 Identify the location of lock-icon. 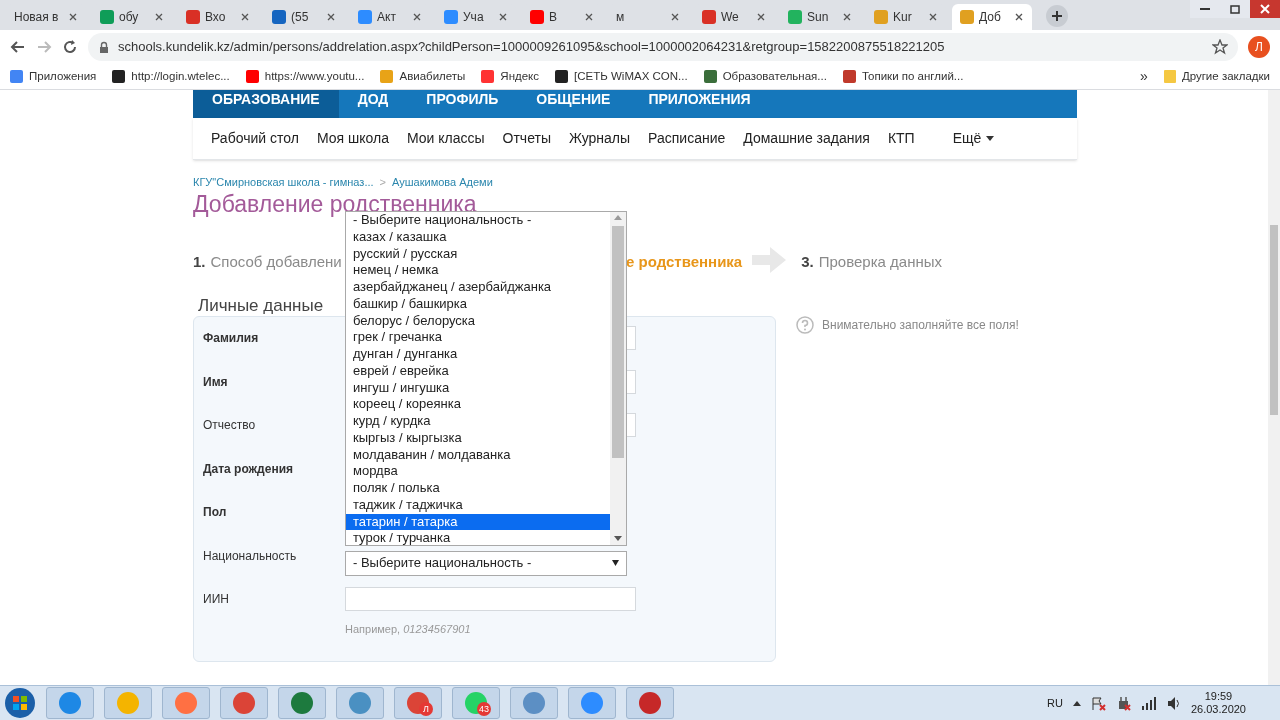
(104, 47).